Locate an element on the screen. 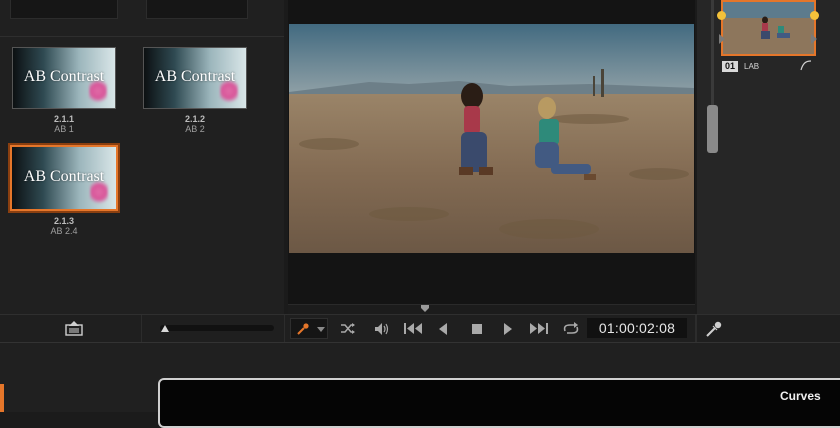  gallery-top-stub-right is located at coordinates (197, 9).